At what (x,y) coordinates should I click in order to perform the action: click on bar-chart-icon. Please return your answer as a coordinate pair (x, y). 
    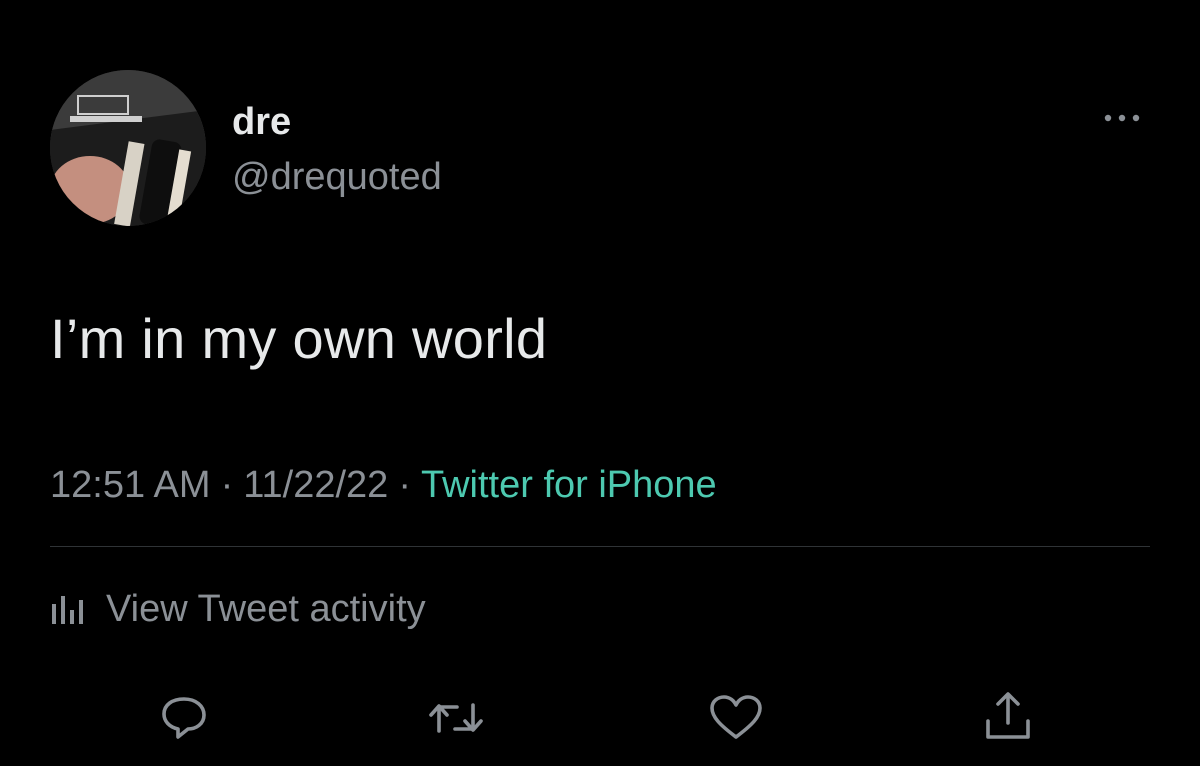
    Looking at the image, I should click on (69, 609).